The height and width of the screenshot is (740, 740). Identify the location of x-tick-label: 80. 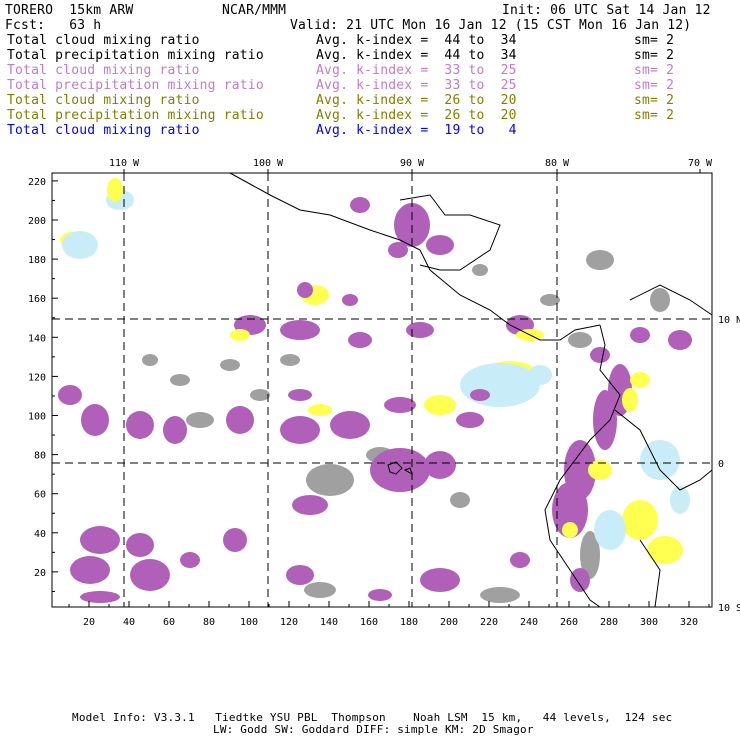
(209, 622).